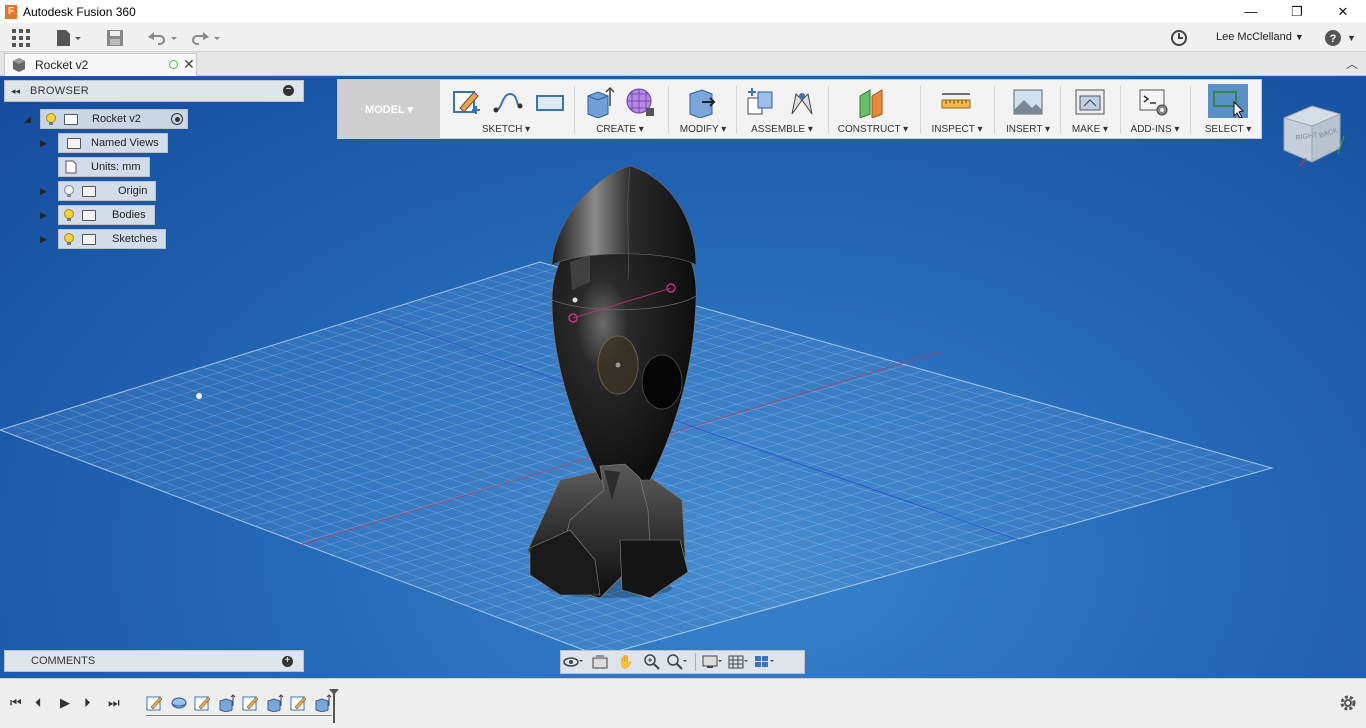 The height and width of the screenshot is (728, 1366). I want to click on tree-row-bodies: ▶ Bodies, so click(97, 215).